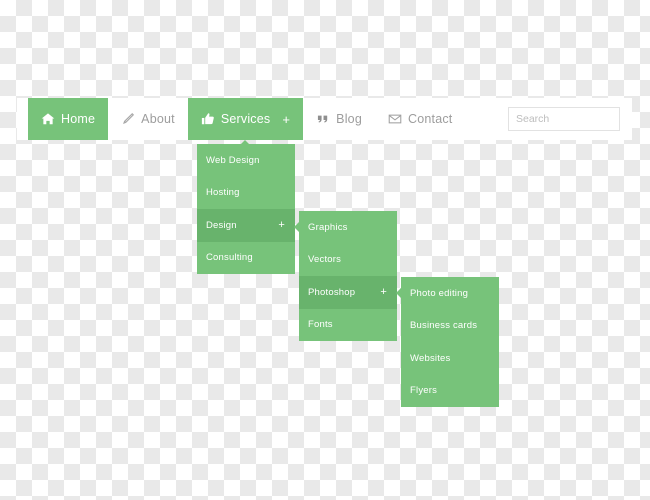 The width and height of the screenshot is (650, 500). Describe the element at coordinates (246, 225) in the screenshot. I see `menu-item-design: Design +` at that location.